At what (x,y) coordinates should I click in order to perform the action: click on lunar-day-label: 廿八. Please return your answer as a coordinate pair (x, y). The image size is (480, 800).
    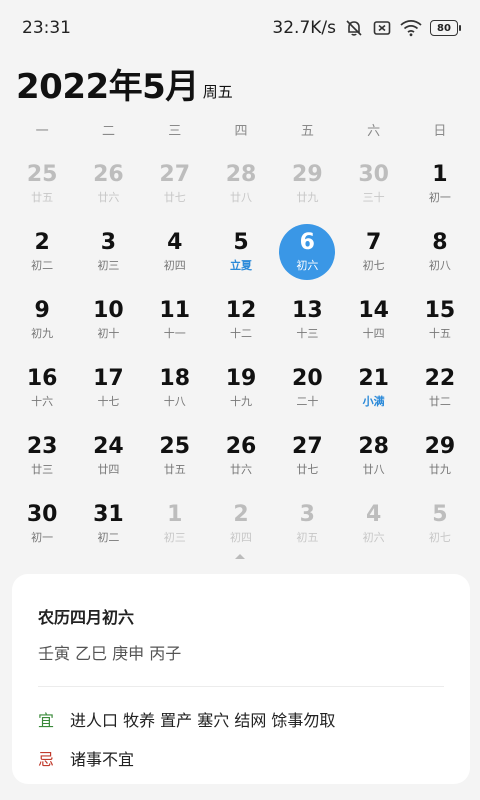
    Looking at the image, I should click on (241, 197).